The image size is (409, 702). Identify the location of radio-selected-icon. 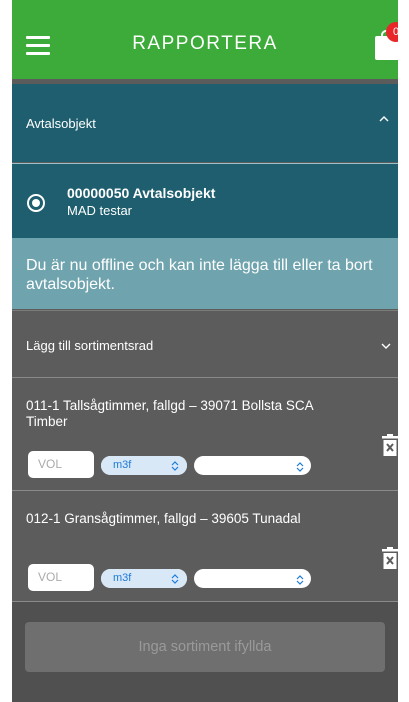
(36, 203).